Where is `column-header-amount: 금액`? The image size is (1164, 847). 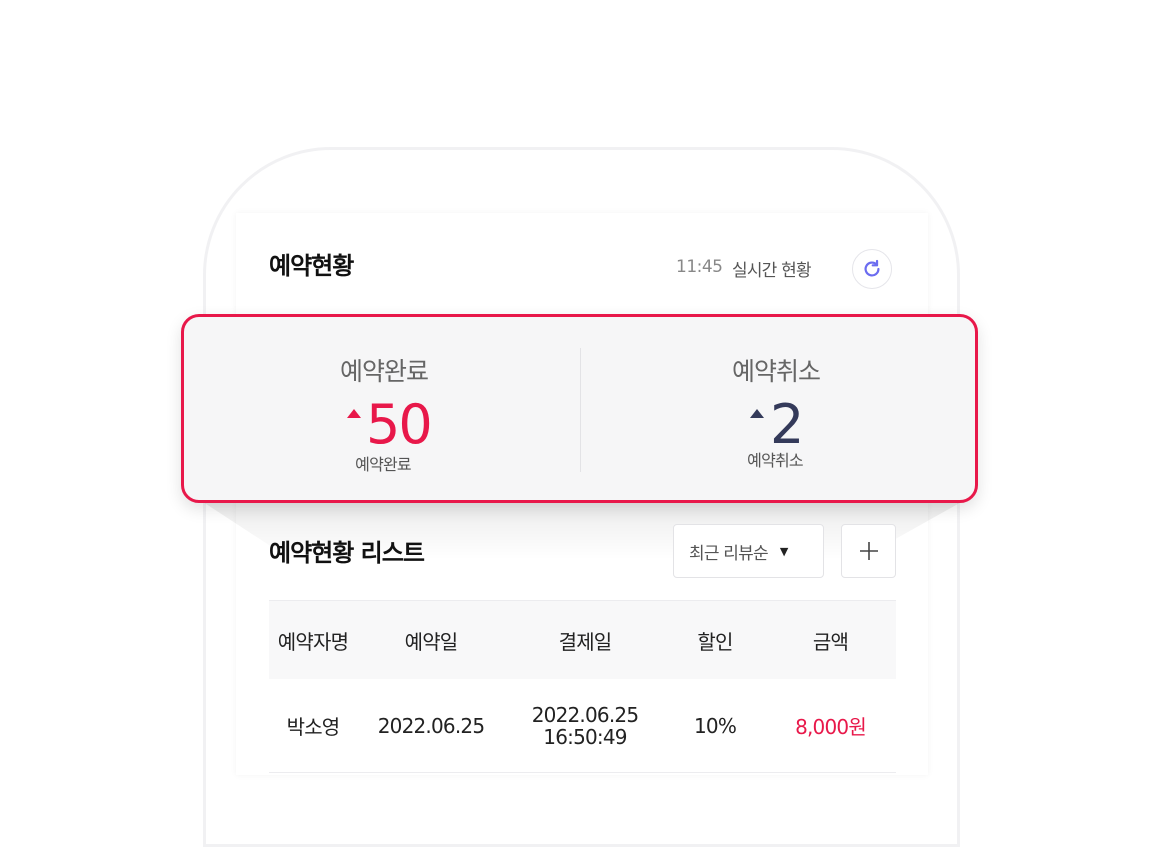 column-header-amount: 금액 is located at coordinates (830, 641).